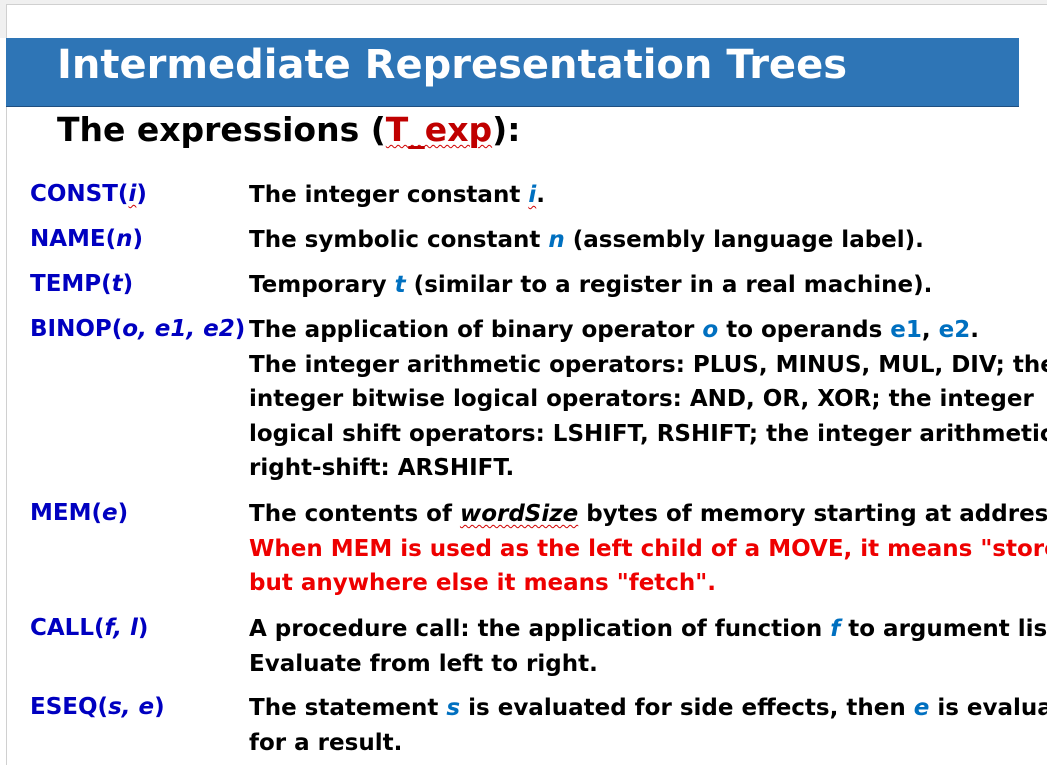 The height and width of the screenshot is (765, 1047). I want to click on expr-name-temp: TEMP(t), so click(82, 284).